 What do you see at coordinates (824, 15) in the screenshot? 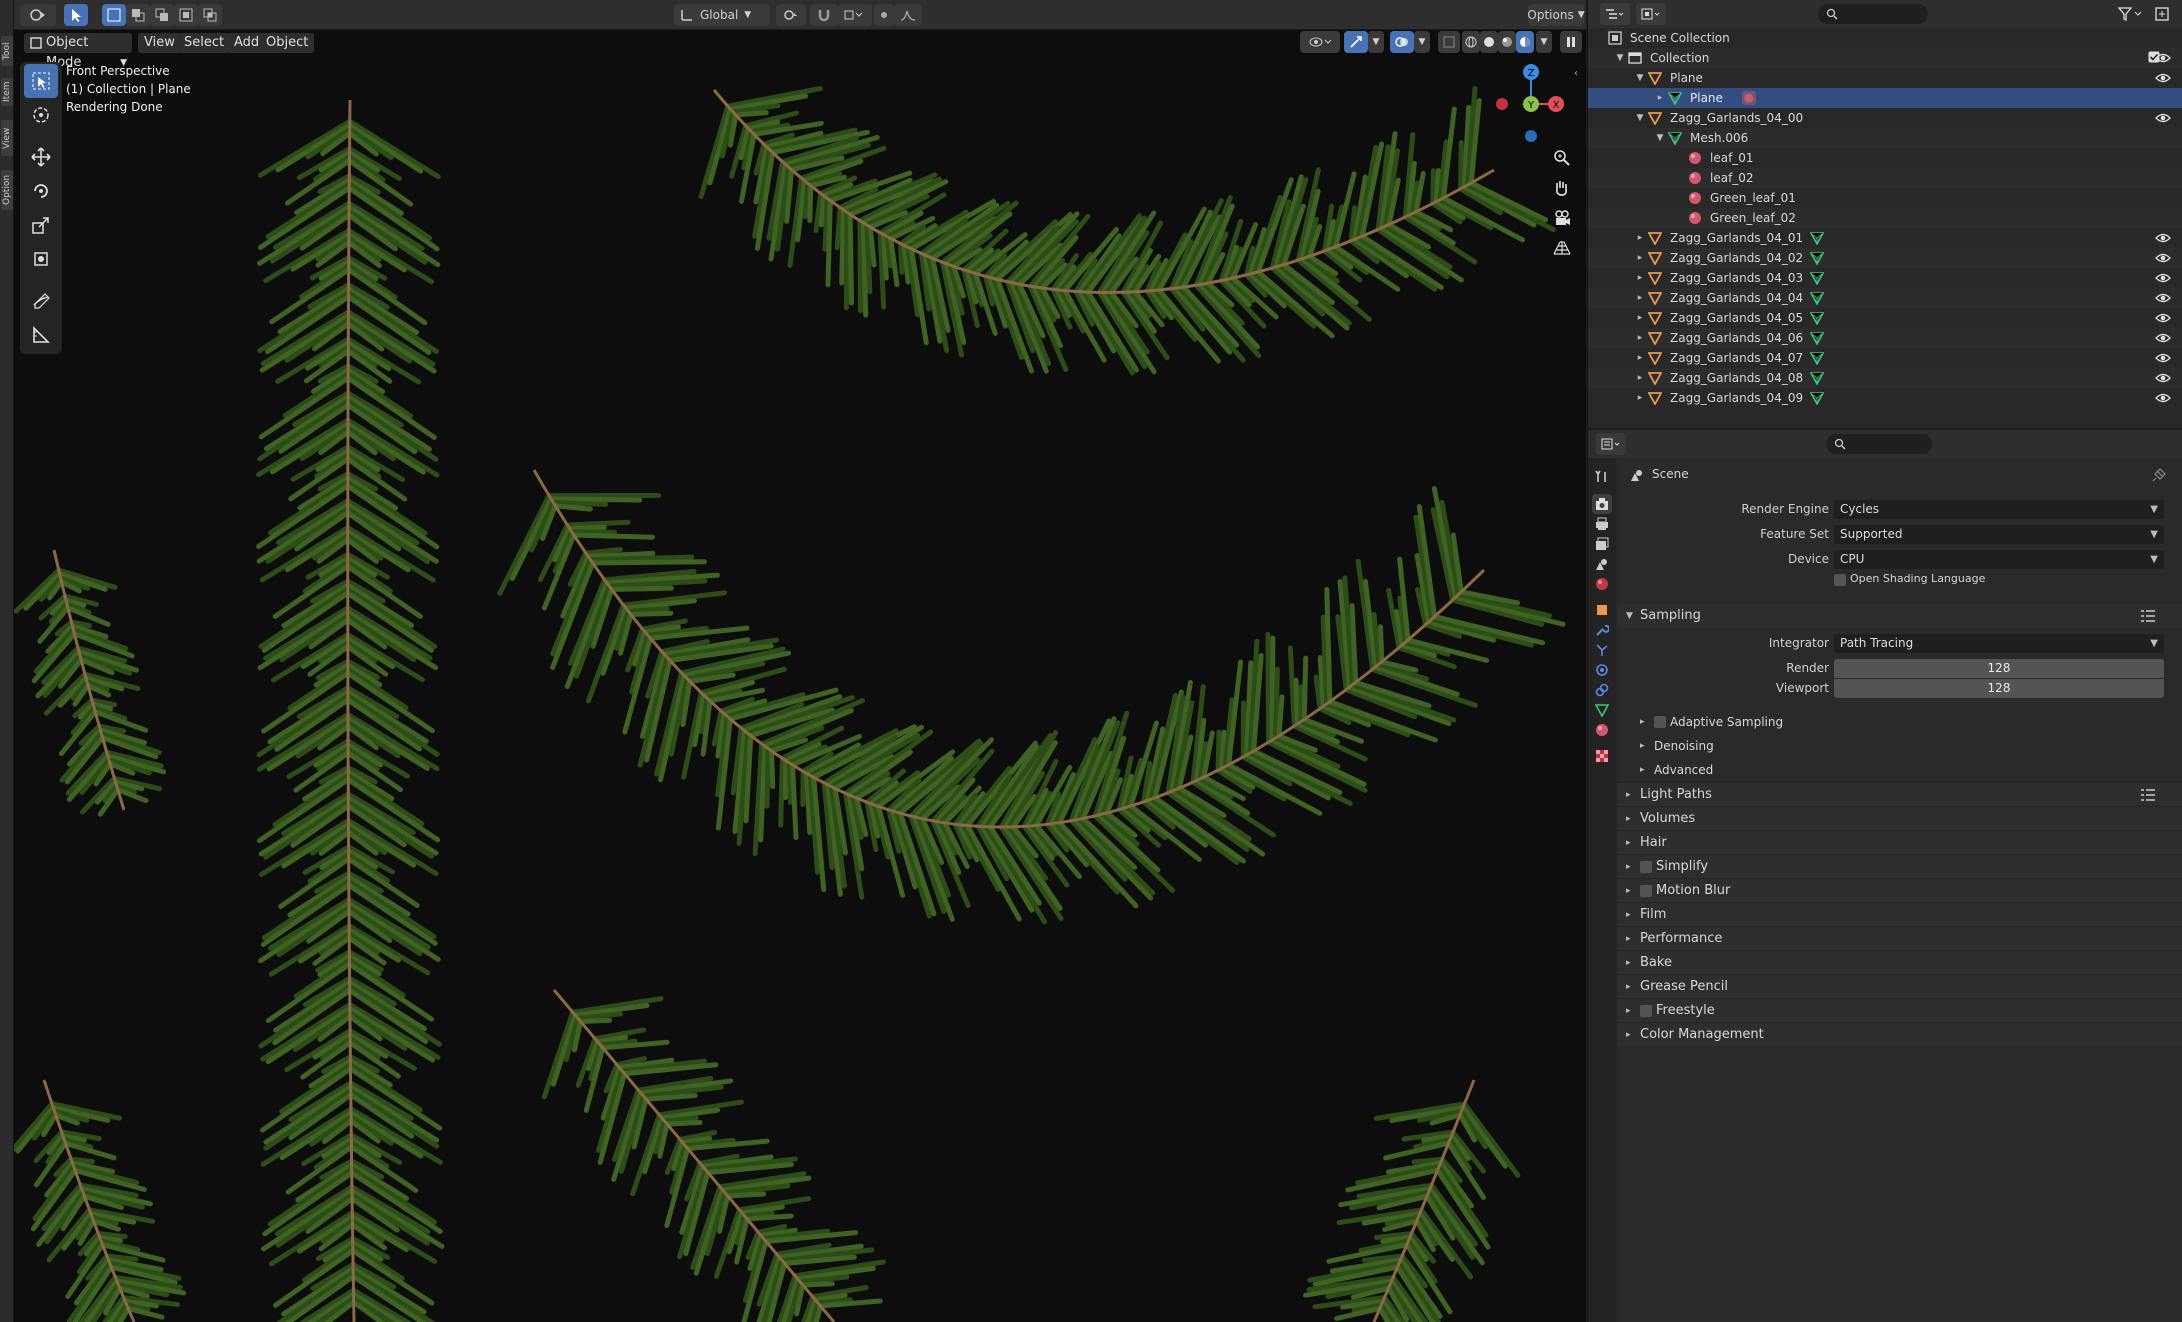
I see `snap-toggle-button` at bounding box center [824, 15].